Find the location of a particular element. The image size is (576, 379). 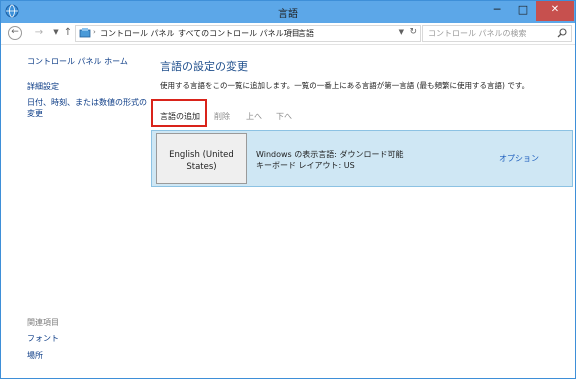

page-title: 言語の設定の変更 is located at coordinates (204, 66).